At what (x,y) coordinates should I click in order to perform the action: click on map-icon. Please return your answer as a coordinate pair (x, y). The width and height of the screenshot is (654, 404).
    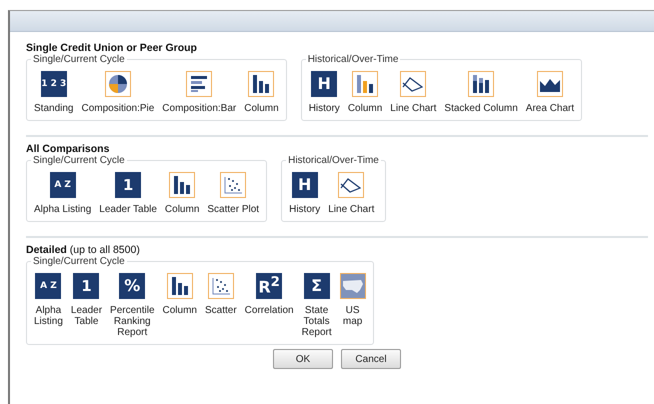
    Looking at the image, I should click on (353, 286).